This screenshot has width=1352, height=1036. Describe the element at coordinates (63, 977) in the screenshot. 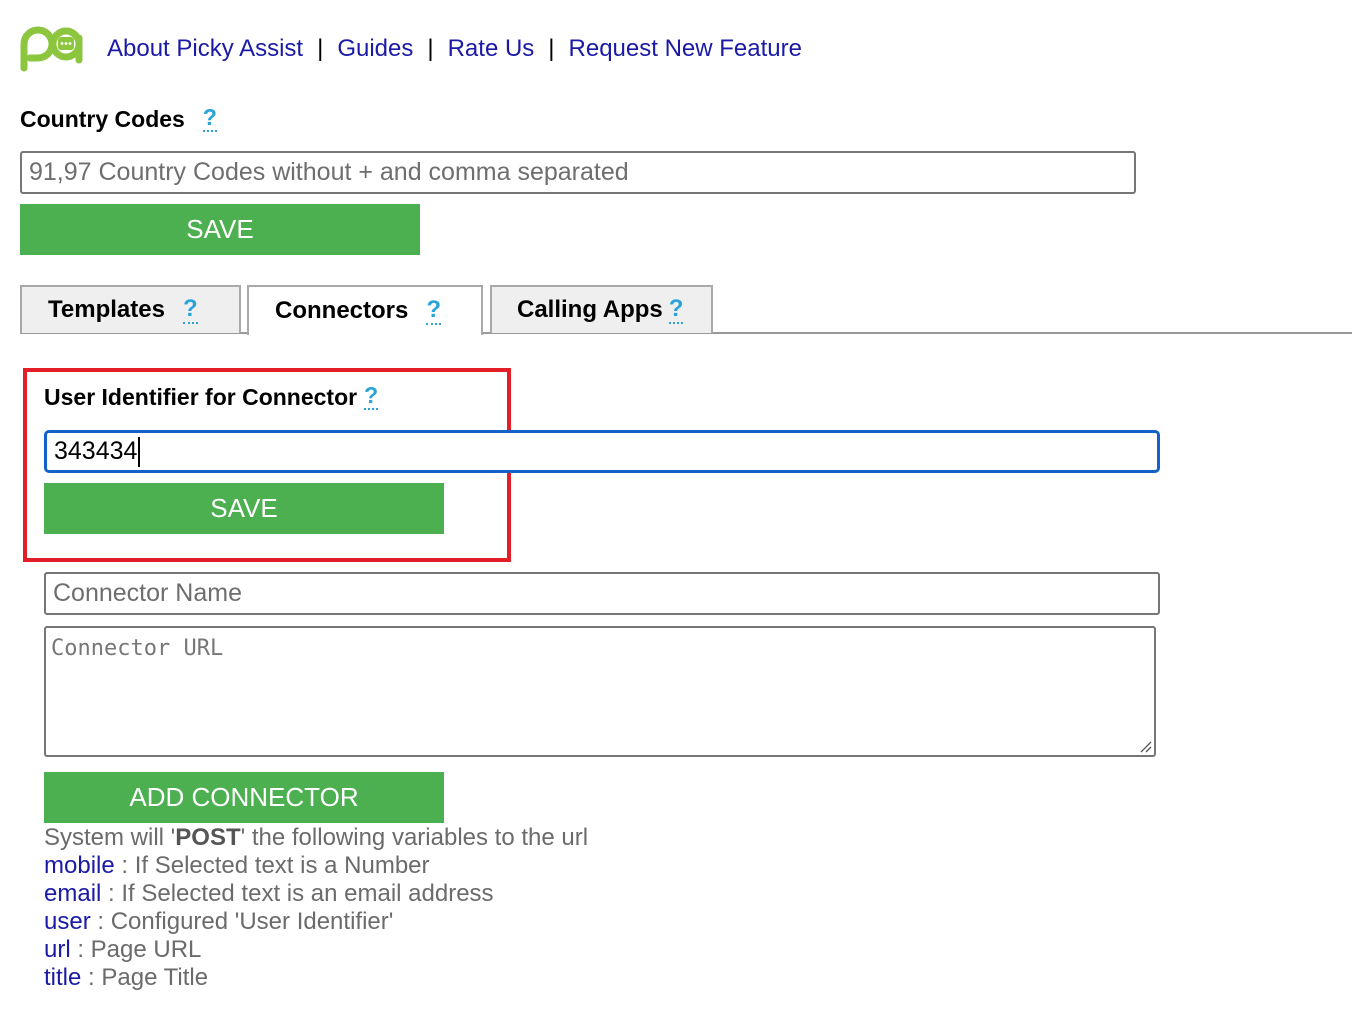

I see `variable-key: title` at that location.